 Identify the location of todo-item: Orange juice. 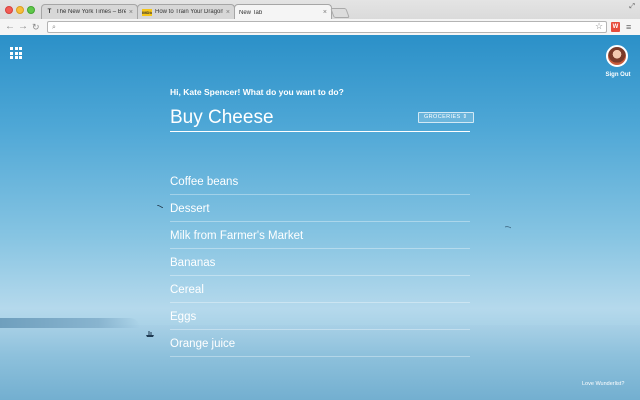
(320, 343).